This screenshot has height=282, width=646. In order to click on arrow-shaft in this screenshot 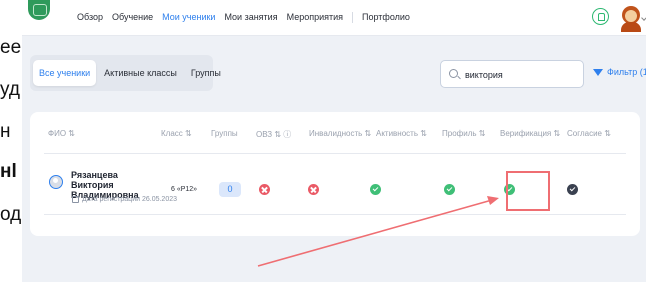, I will do `click(375, 233)`.